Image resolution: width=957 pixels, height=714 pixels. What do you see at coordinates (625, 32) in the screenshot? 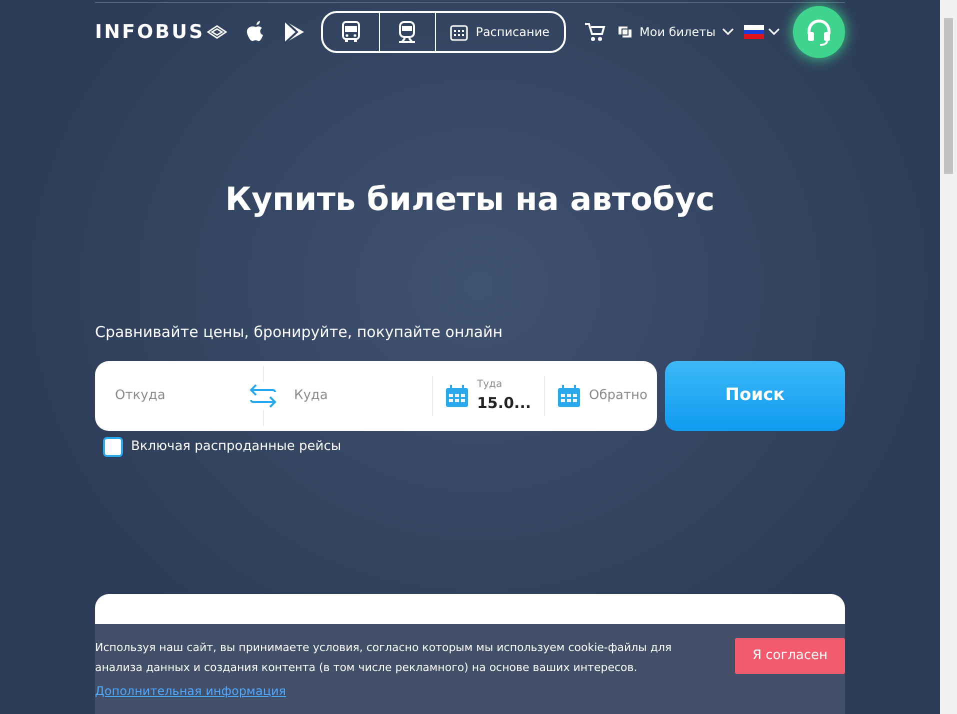
I see `tickets-icon` at bounding box center [625, 32].